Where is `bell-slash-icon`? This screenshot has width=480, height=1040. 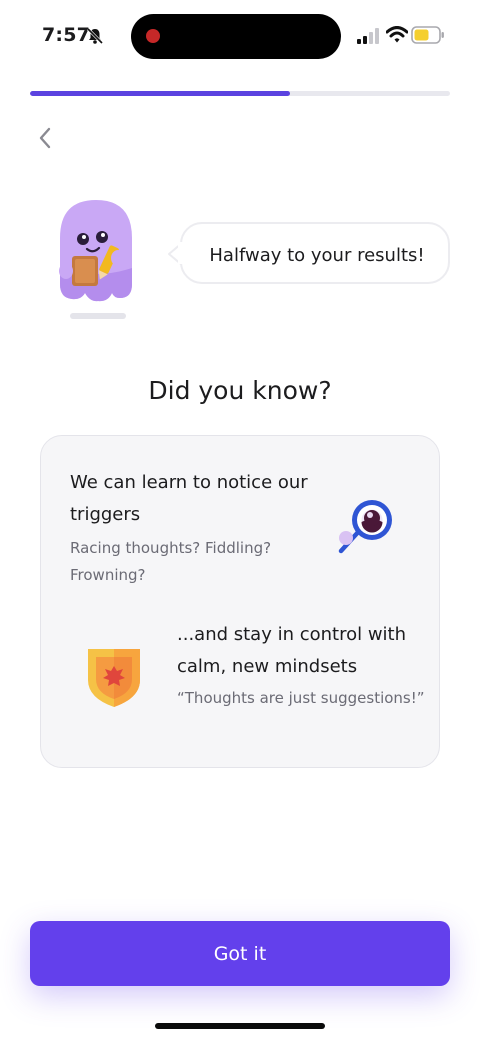 bell-slash-icon is located at coordinates (95, 36).